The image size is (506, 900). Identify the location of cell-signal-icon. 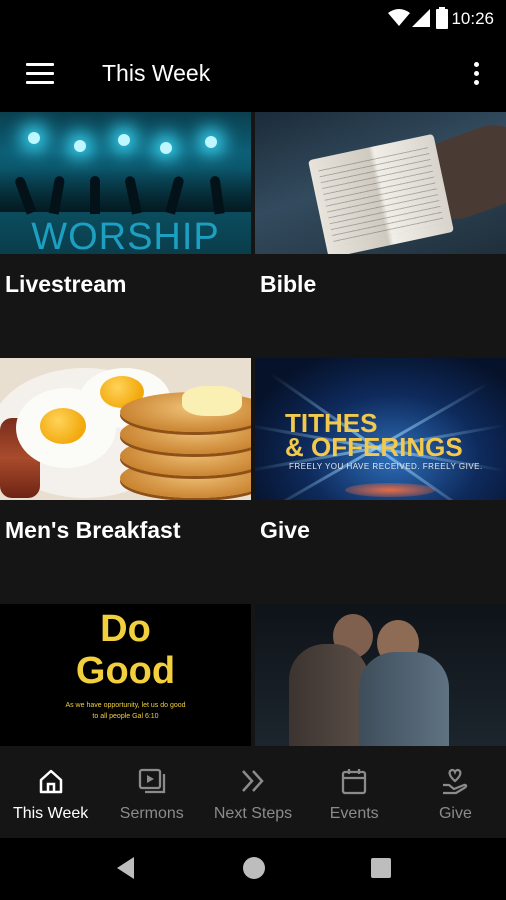
(421, 18).